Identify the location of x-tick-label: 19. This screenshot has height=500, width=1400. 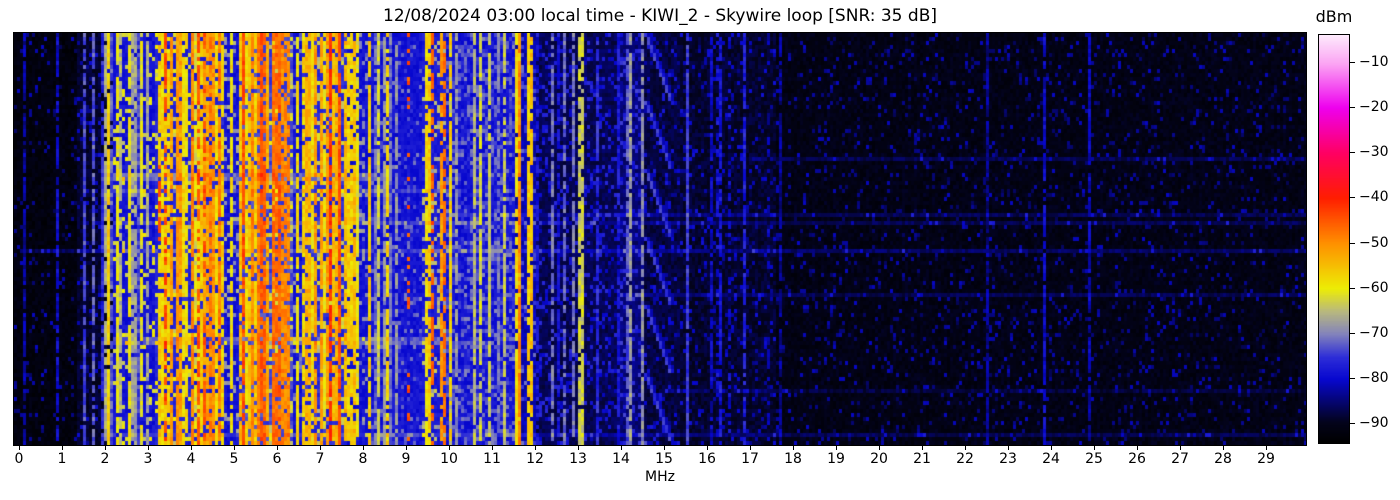
(836, 459).